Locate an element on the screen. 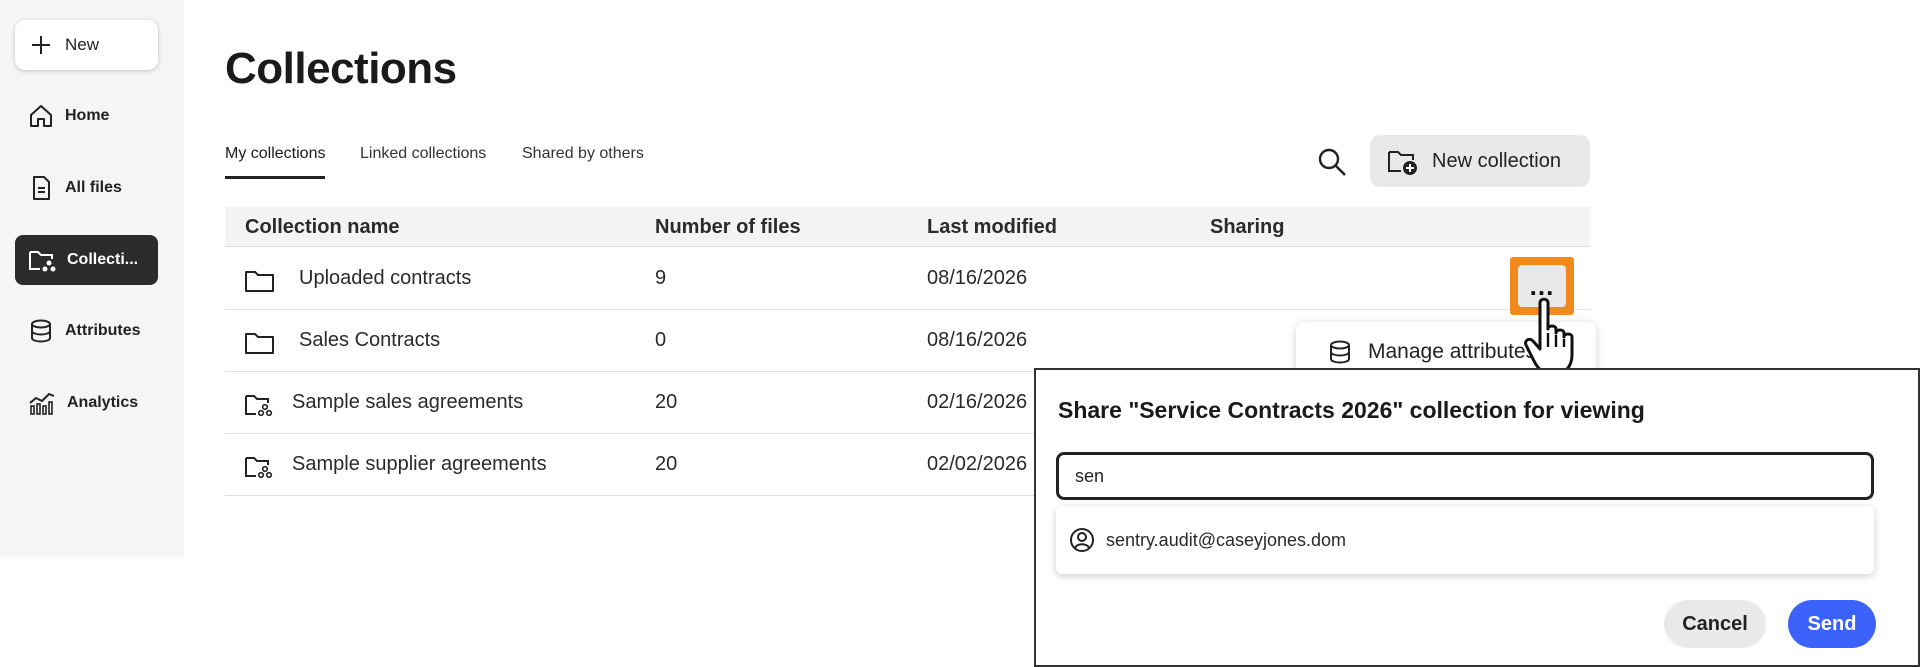 The image size is (1920, 667). tab-shared-by-others: Shared by others is located at coordinates (583, 162).